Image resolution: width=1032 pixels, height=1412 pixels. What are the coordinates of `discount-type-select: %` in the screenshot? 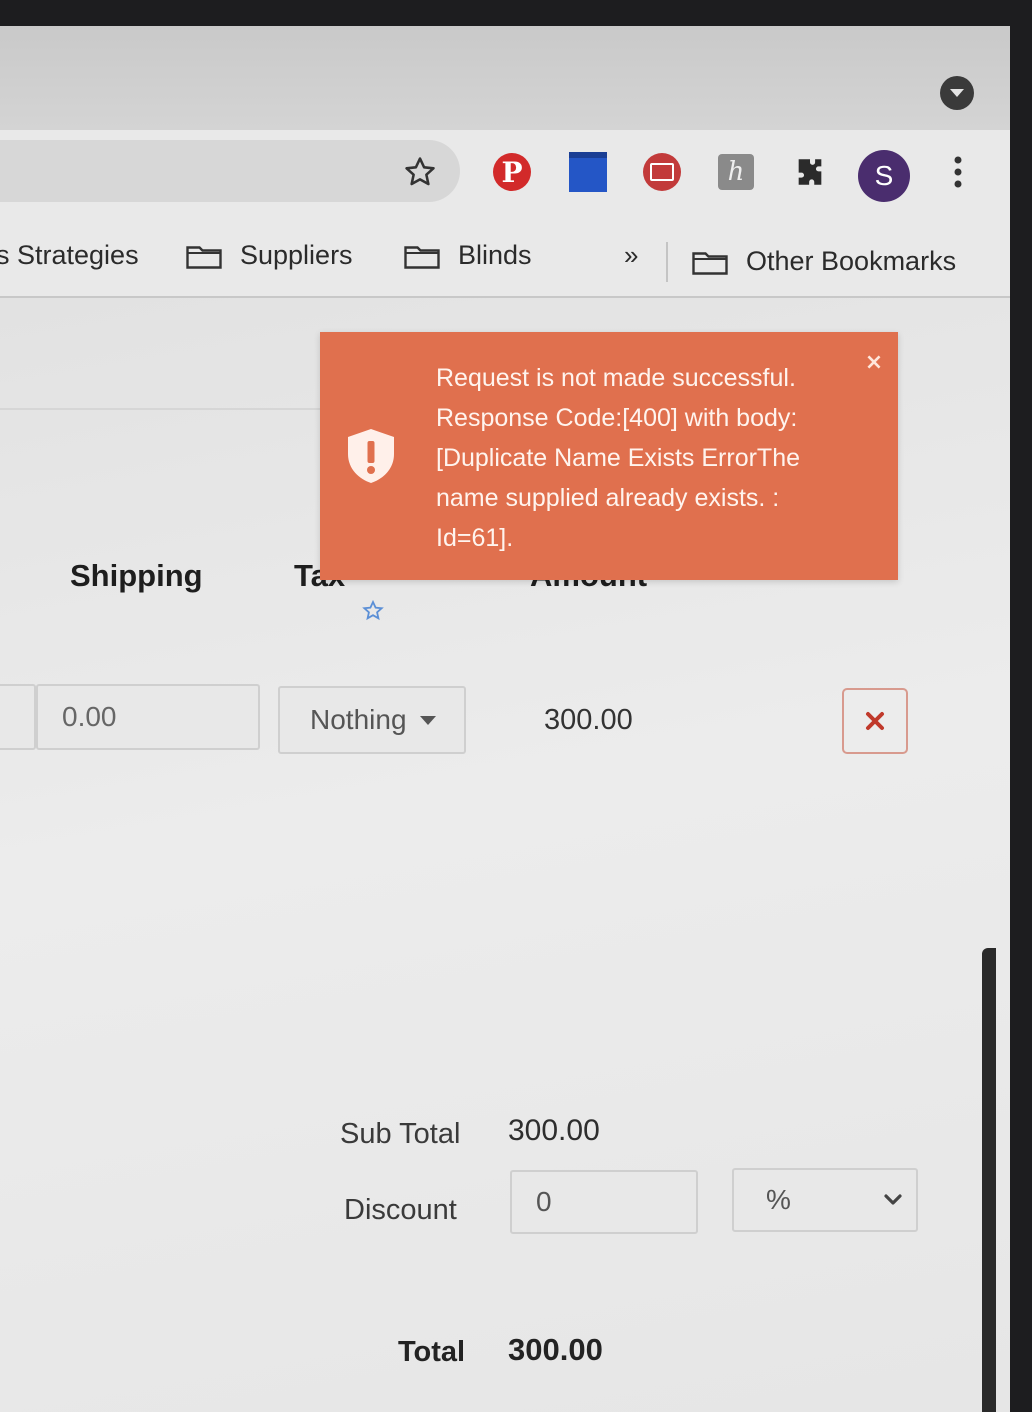 It's located at (825, 1200).